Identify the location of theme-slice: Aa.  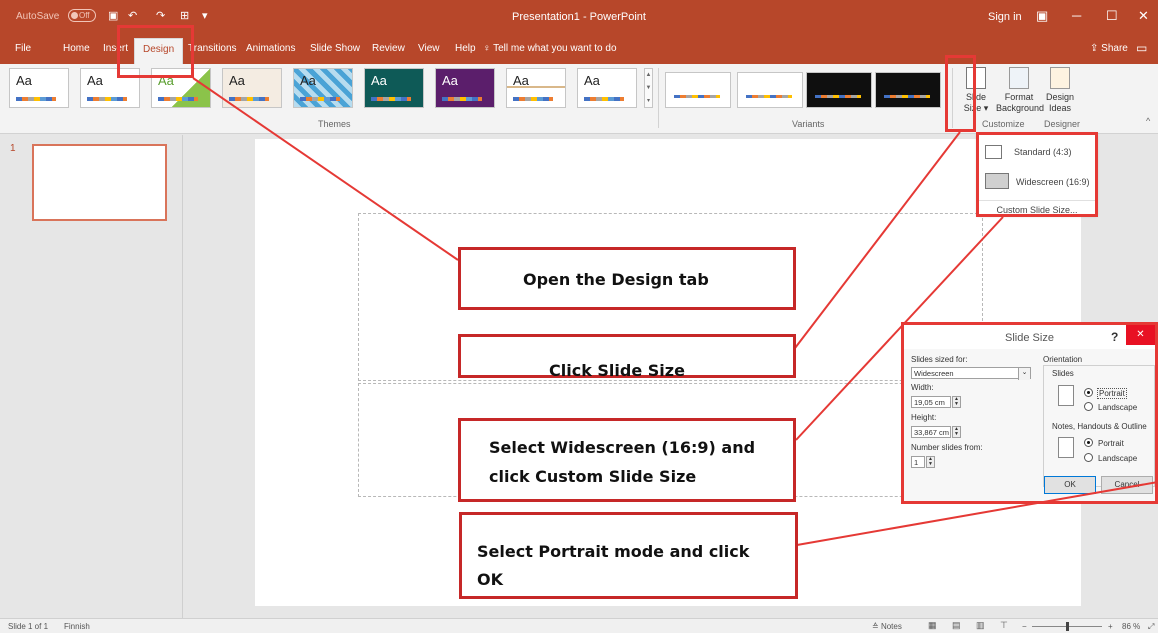
(607, 88).